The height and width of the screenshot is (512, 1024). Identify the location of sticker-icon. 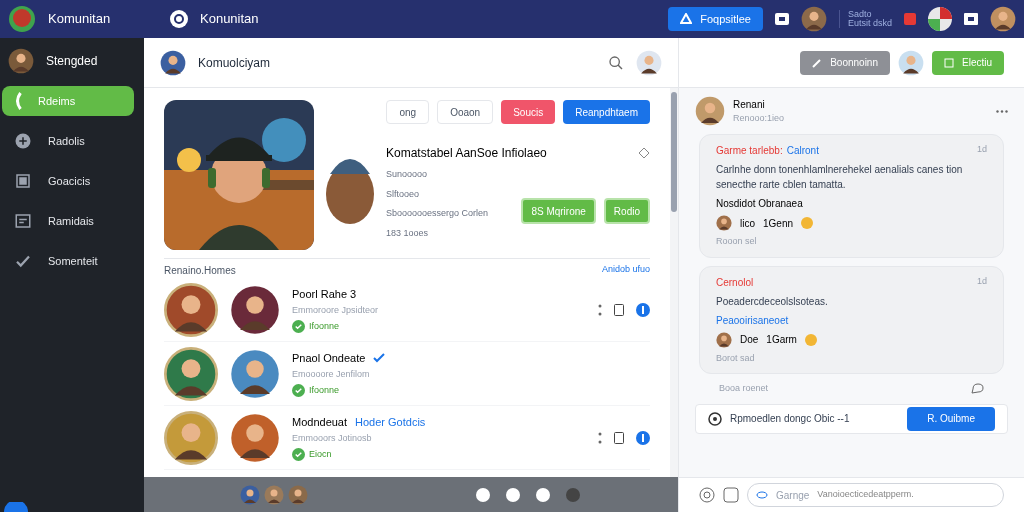
(731, 495).